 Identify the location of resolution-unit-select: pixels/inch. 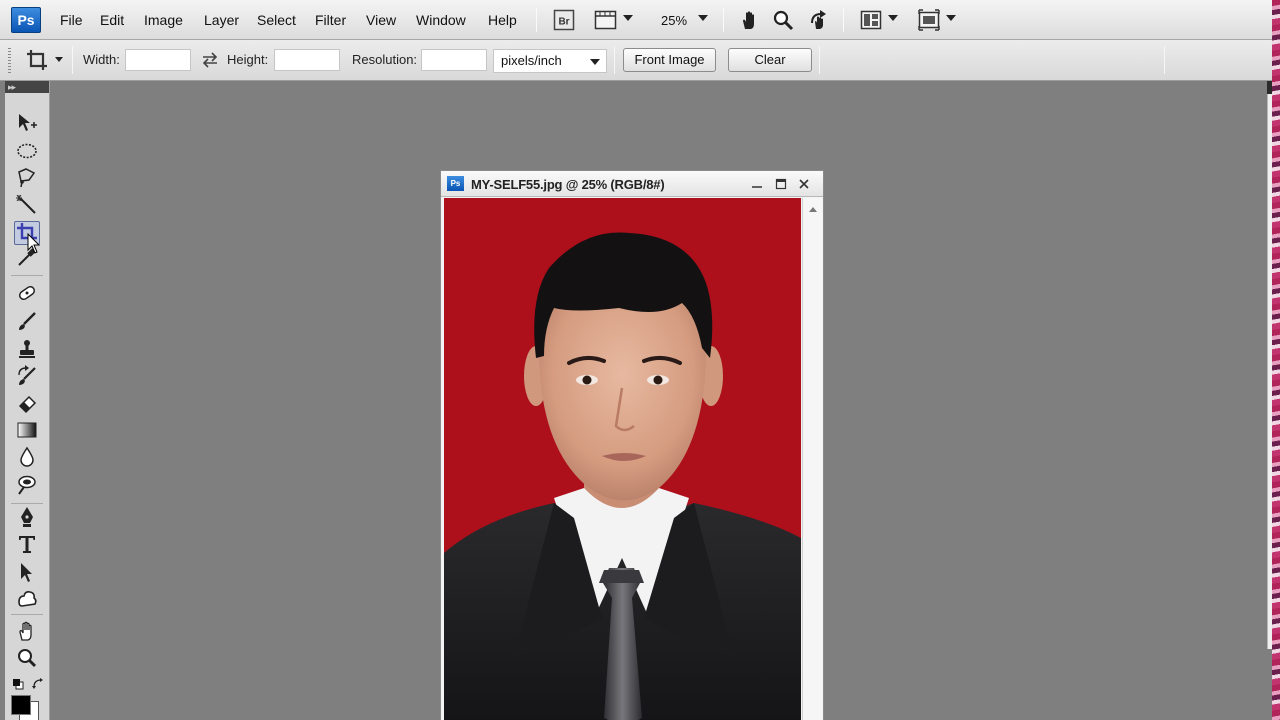
(550, 61).